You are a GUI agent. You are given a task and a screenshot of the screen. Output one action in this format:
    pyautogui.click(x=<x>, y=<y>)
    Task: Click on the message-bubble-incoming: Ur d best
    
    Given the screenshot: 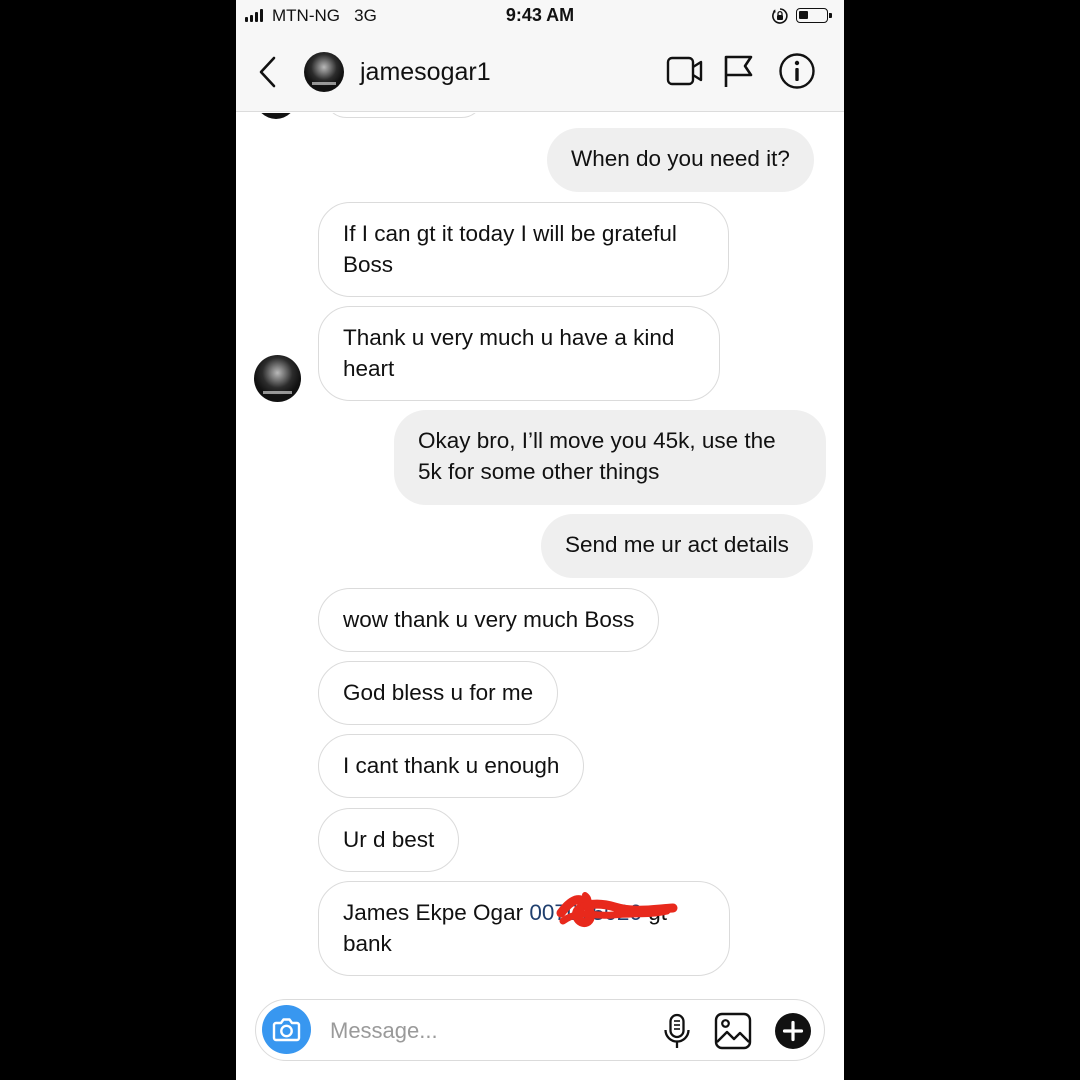 What is the action you would take?
    pyautogui.click(x=389, y=840)
    